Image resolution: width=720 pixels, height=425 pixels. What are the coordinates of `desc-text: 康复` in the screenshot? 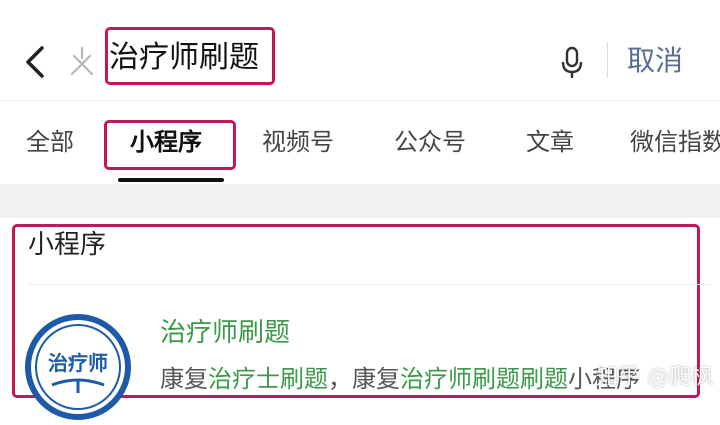 It's located at (184, 379).